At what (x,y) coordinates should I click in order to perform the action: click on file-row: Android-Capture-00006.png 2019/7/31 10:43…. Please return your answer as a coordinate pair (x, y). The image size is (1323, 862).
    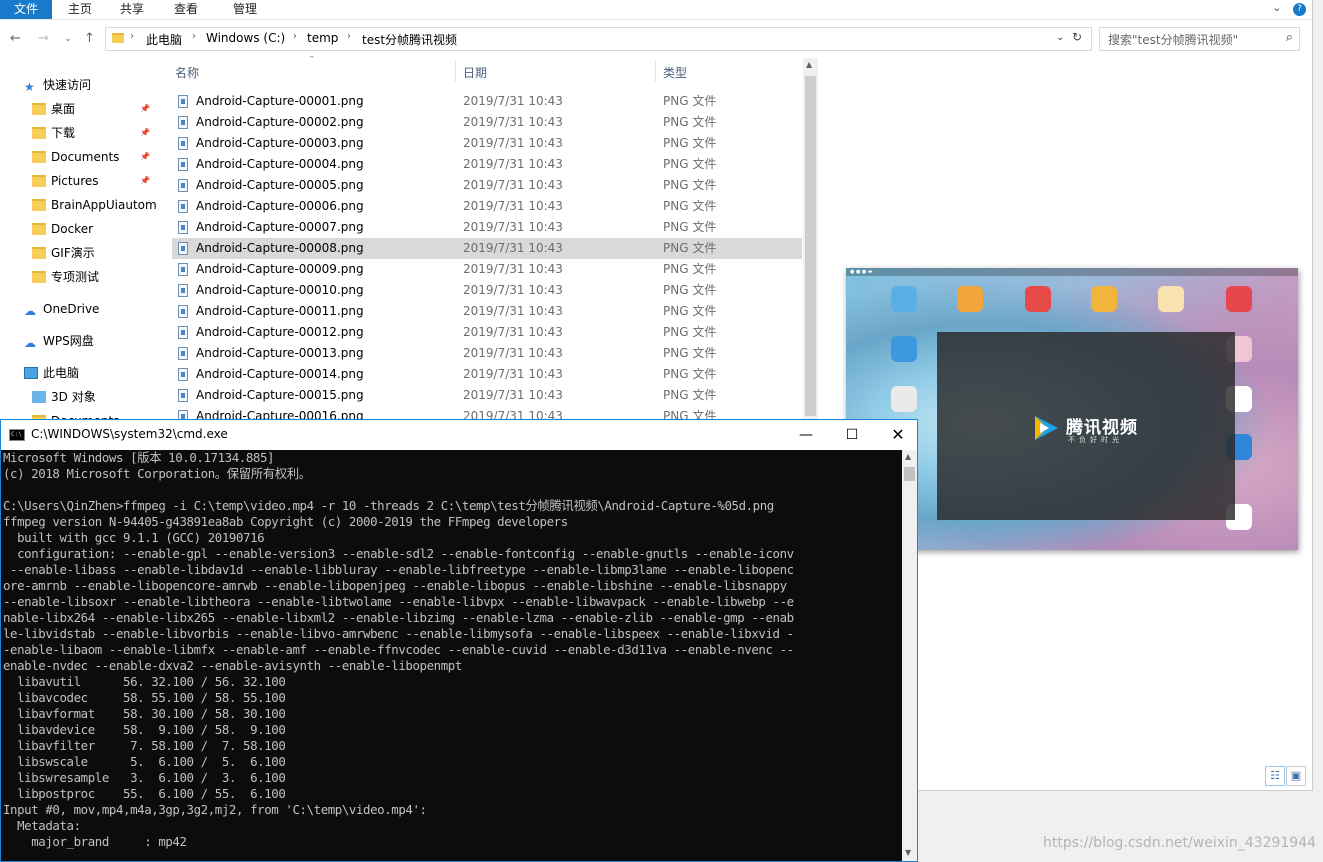
    Looking at the image, I should click on (487, 206).